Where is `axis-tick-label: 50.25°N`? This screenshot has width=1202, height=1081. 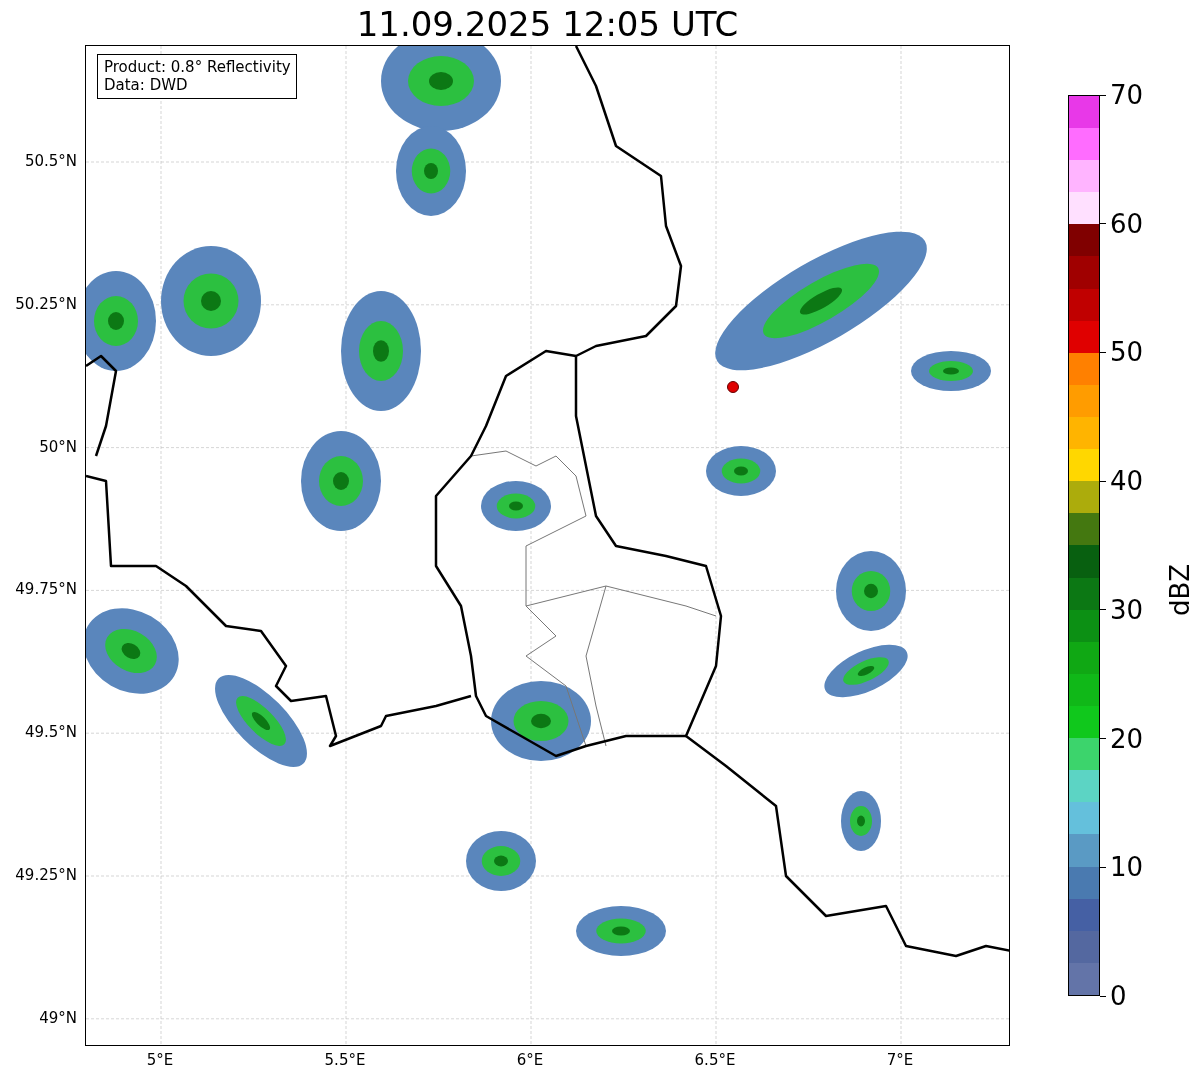
axis-tick-label: 50.25°N is located at coordinates (46, 303).